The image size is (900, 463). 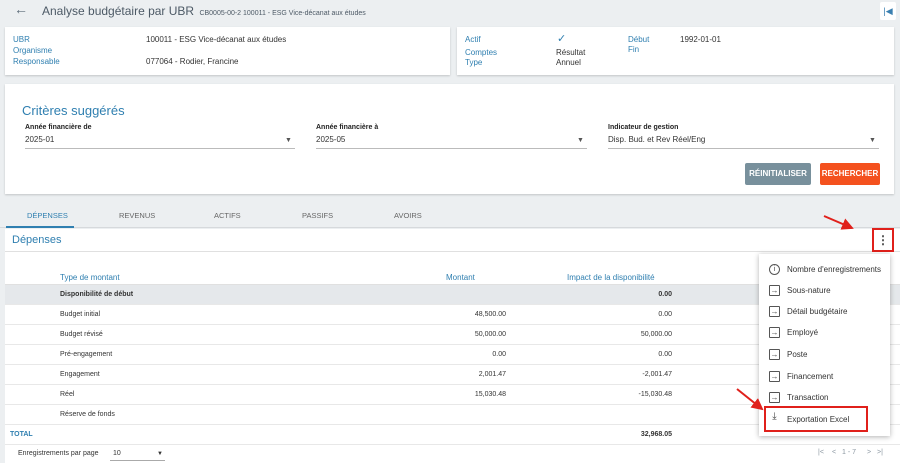 I want to click on arrow-to-export, so click(x=750, y=399).